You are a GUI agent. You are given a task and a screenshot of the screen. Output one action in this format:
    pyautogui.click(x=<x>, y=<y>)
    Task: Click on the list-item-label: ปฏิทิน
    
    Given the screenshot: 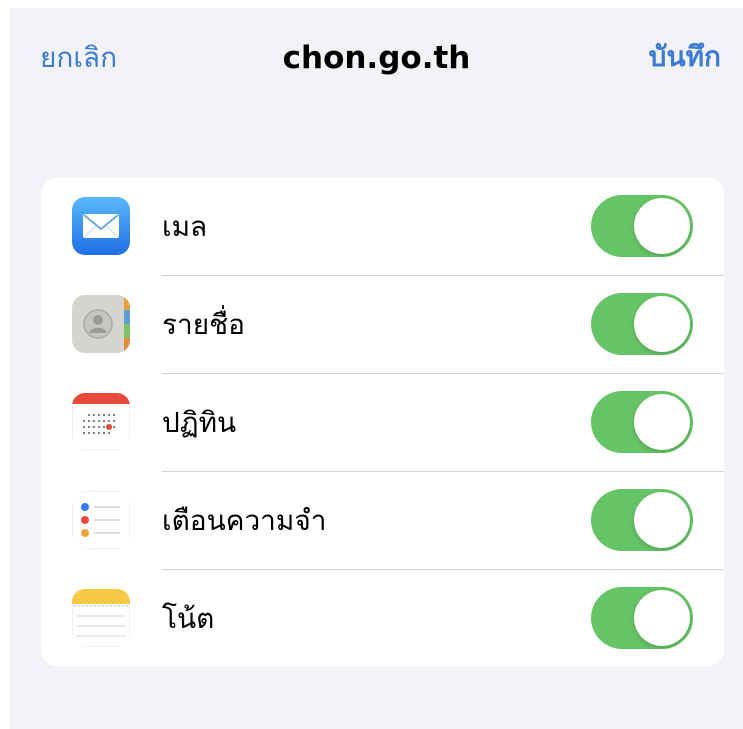 What is the action you would take?
    pyautogui.click(x=199, y=422)
    